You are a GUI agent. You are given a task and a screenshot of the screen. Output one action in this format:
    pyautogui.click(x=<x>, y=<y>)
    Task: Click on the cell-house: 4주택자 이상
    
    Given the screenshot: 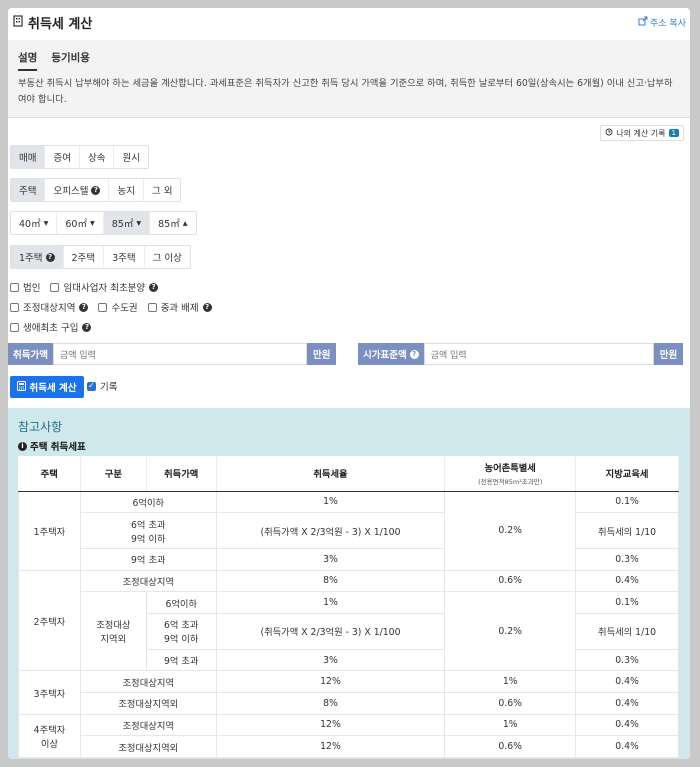 What is the action you would take?
    pyautogui.click(x=49, y=735)
    